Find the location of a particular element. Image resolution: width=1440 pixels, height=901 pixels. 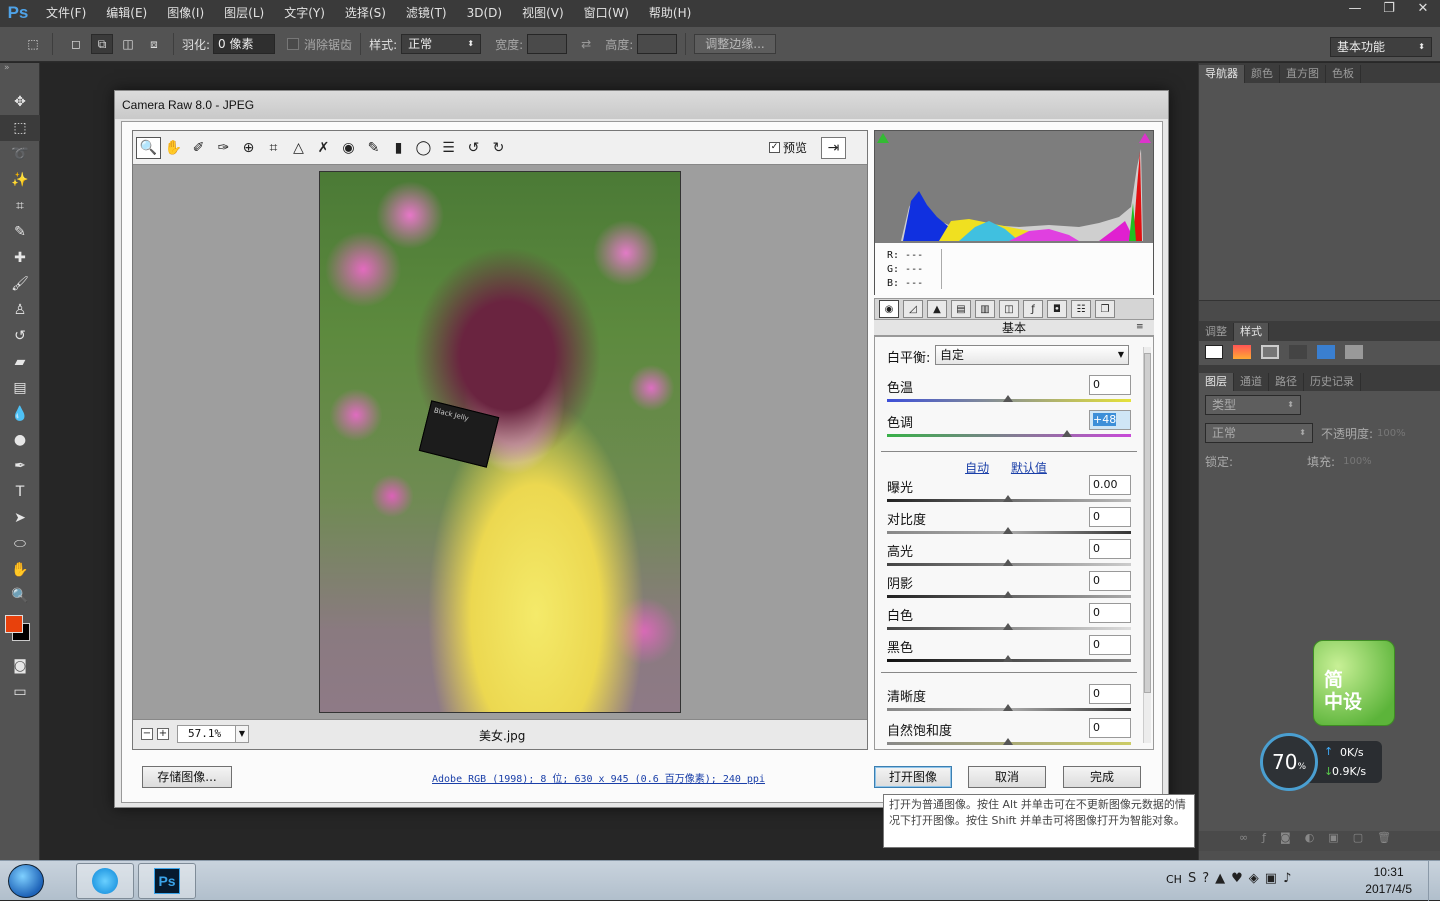

tint-value: +48 is located at coordinates (1110, 420).